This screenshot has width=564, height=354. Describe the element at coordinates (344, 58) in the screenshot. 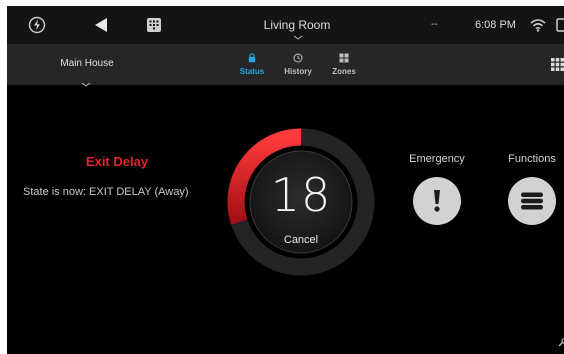

I see `zones-icon` at that location.